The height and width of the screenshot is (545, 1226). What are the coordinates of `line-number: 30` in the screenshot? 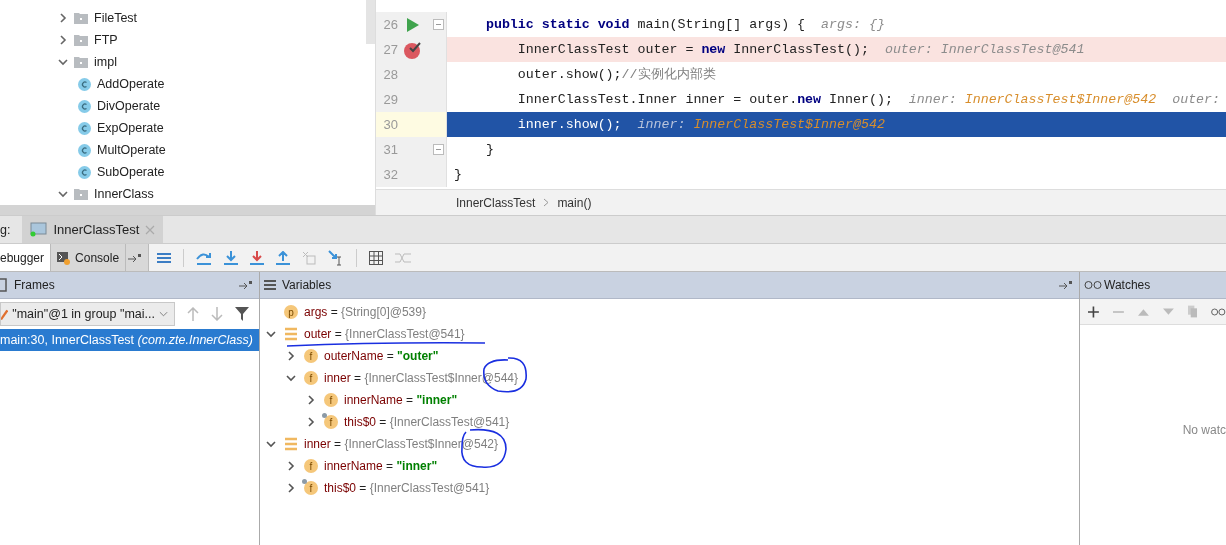 It's located at (390, 124).